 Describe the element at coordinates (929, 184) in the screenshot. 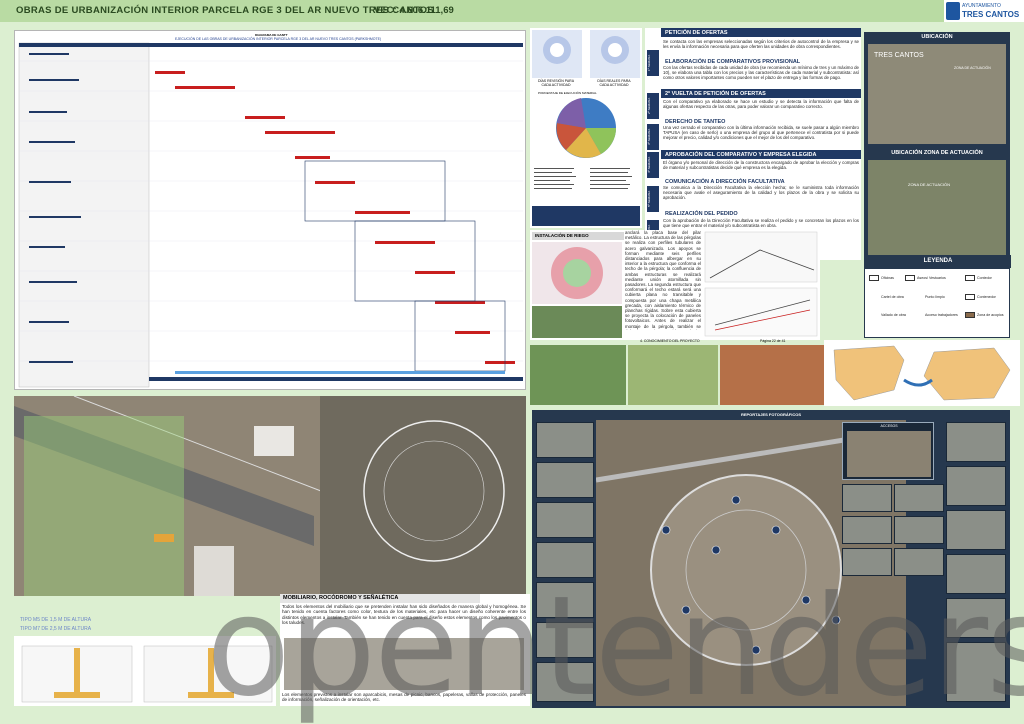

I see `zone-label-2: ZONA DE ACTUACIÓN` at that location.